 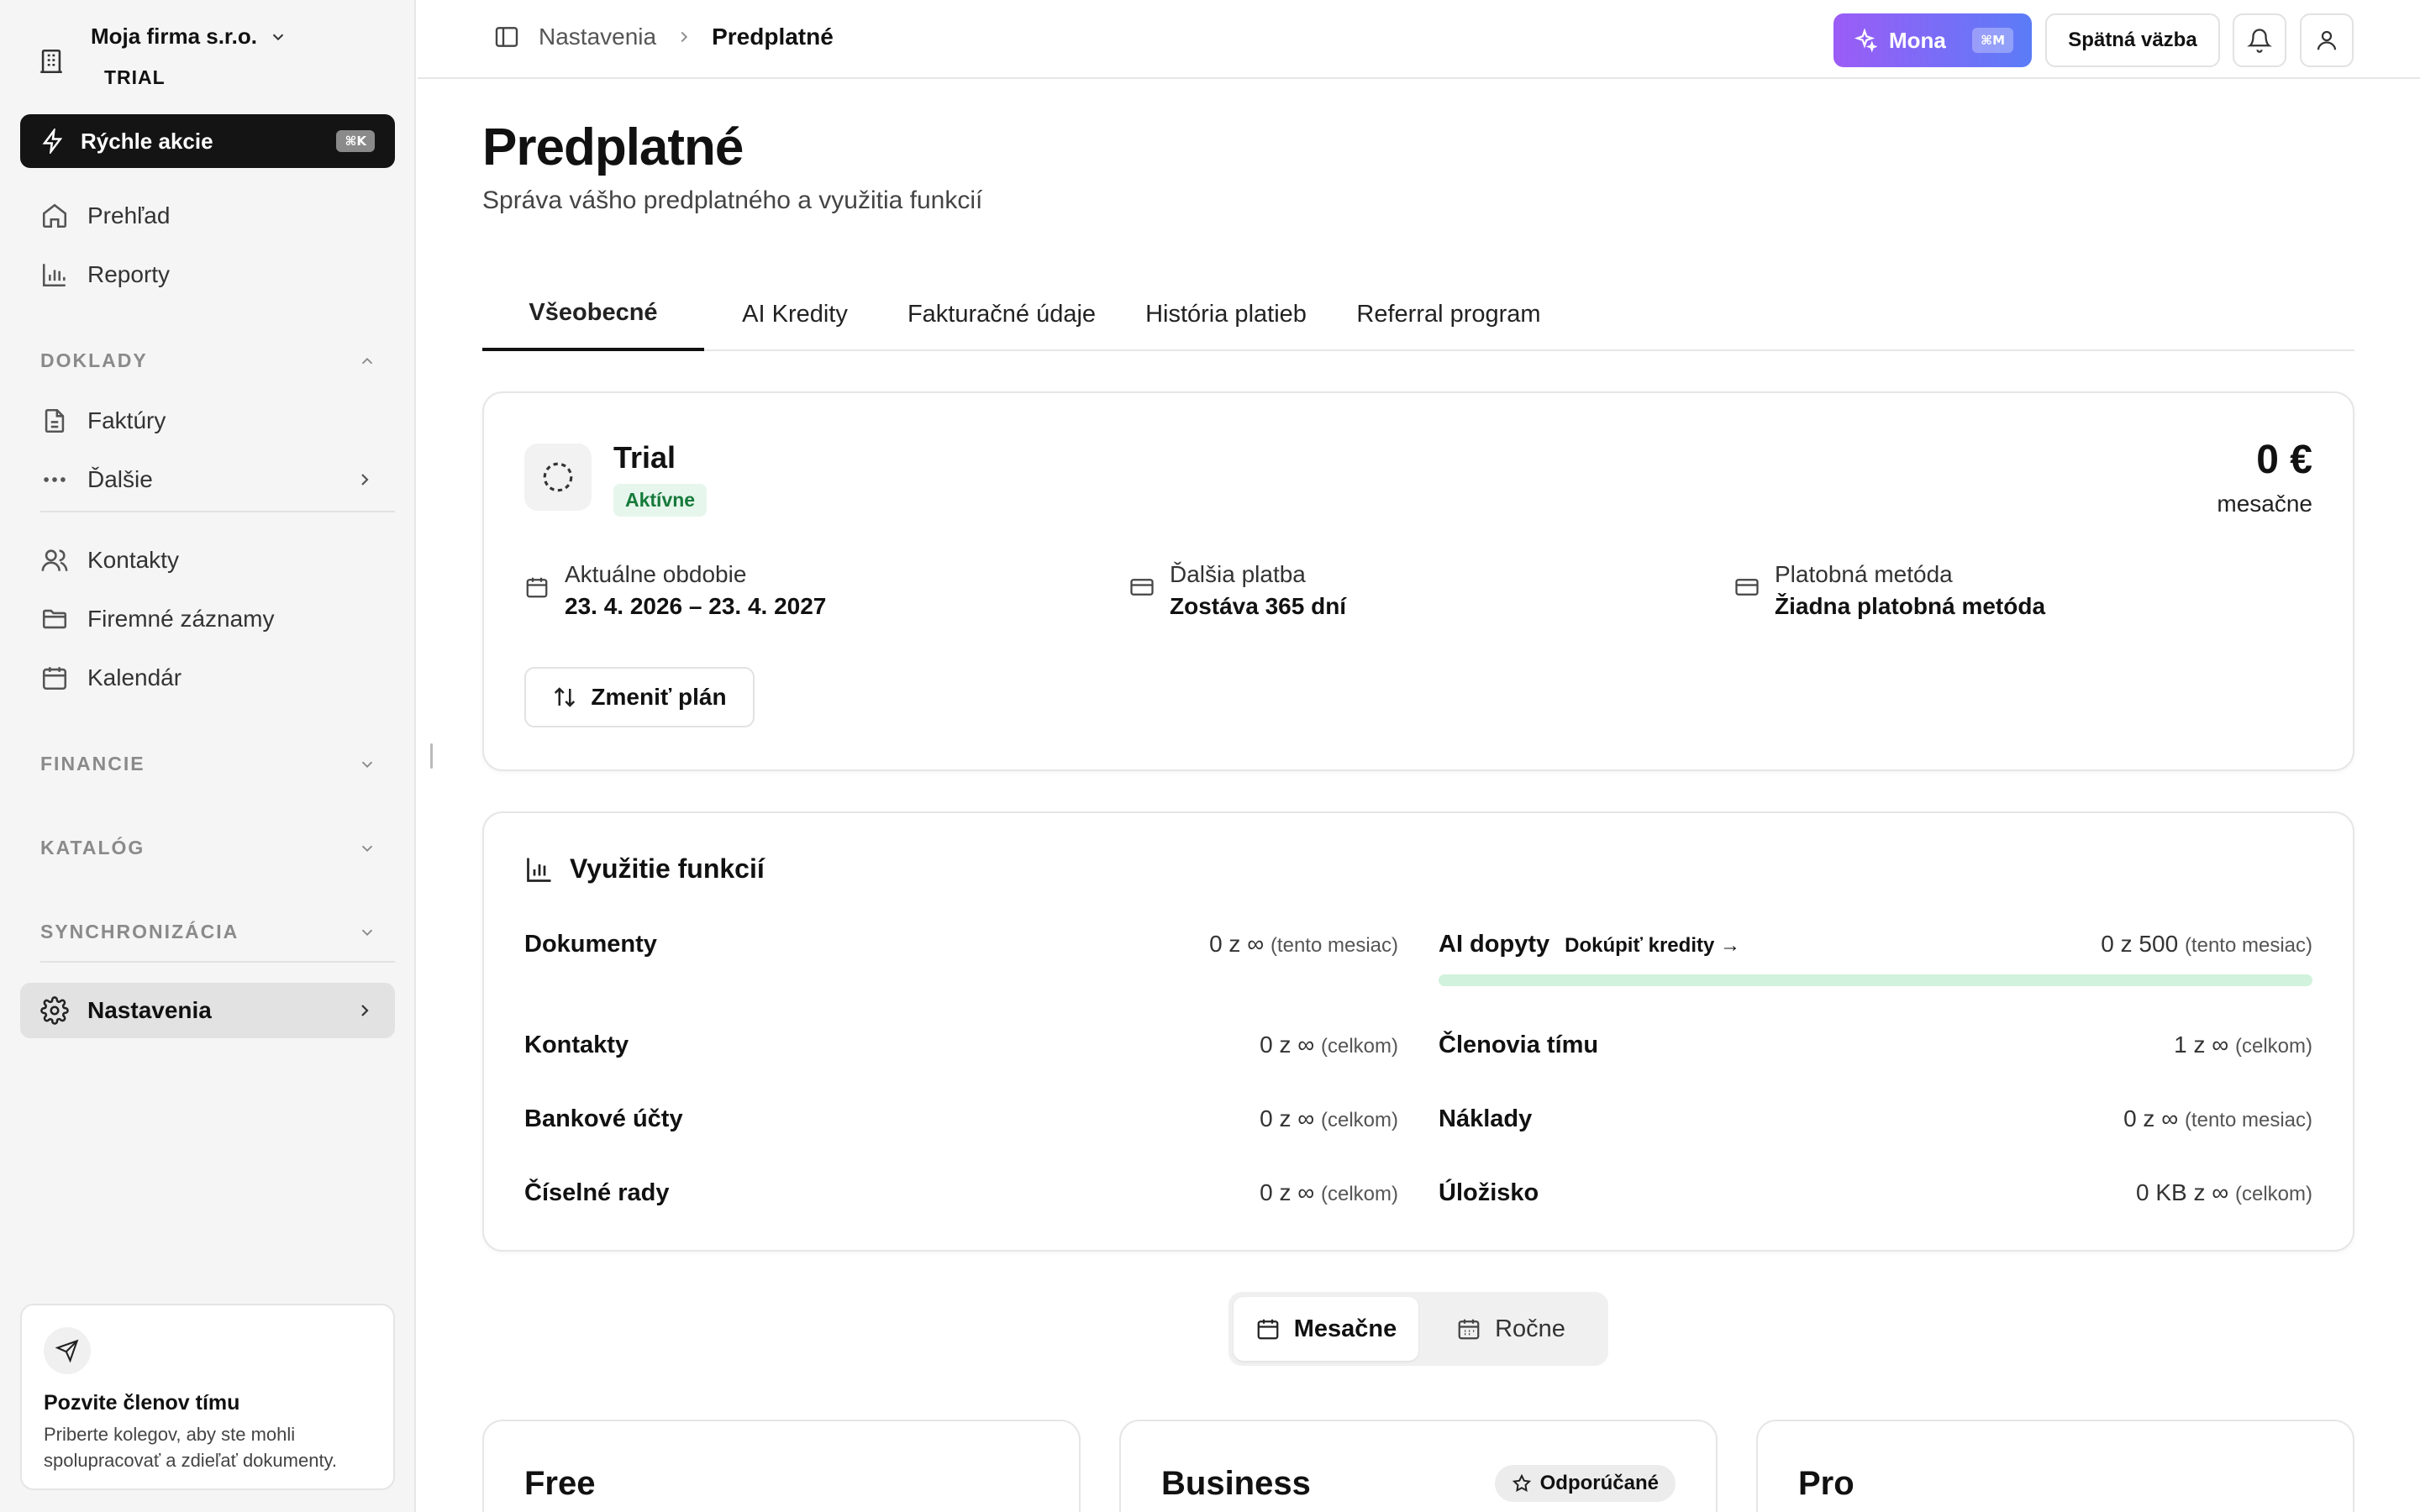 What do you see at coordinates (208, 932) in the screenshot?
I see `section-synchronizacia: SYNCHRONIZÁCIA` at bounding box center [208, 932].